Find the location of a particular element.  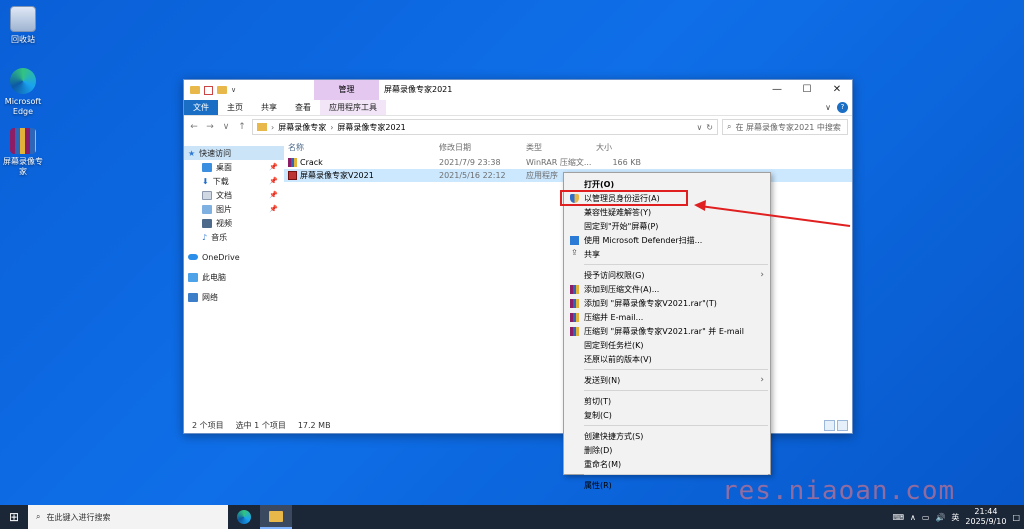

tab-application-tools: 应用程序工具 is located at coordinates (353, 107).